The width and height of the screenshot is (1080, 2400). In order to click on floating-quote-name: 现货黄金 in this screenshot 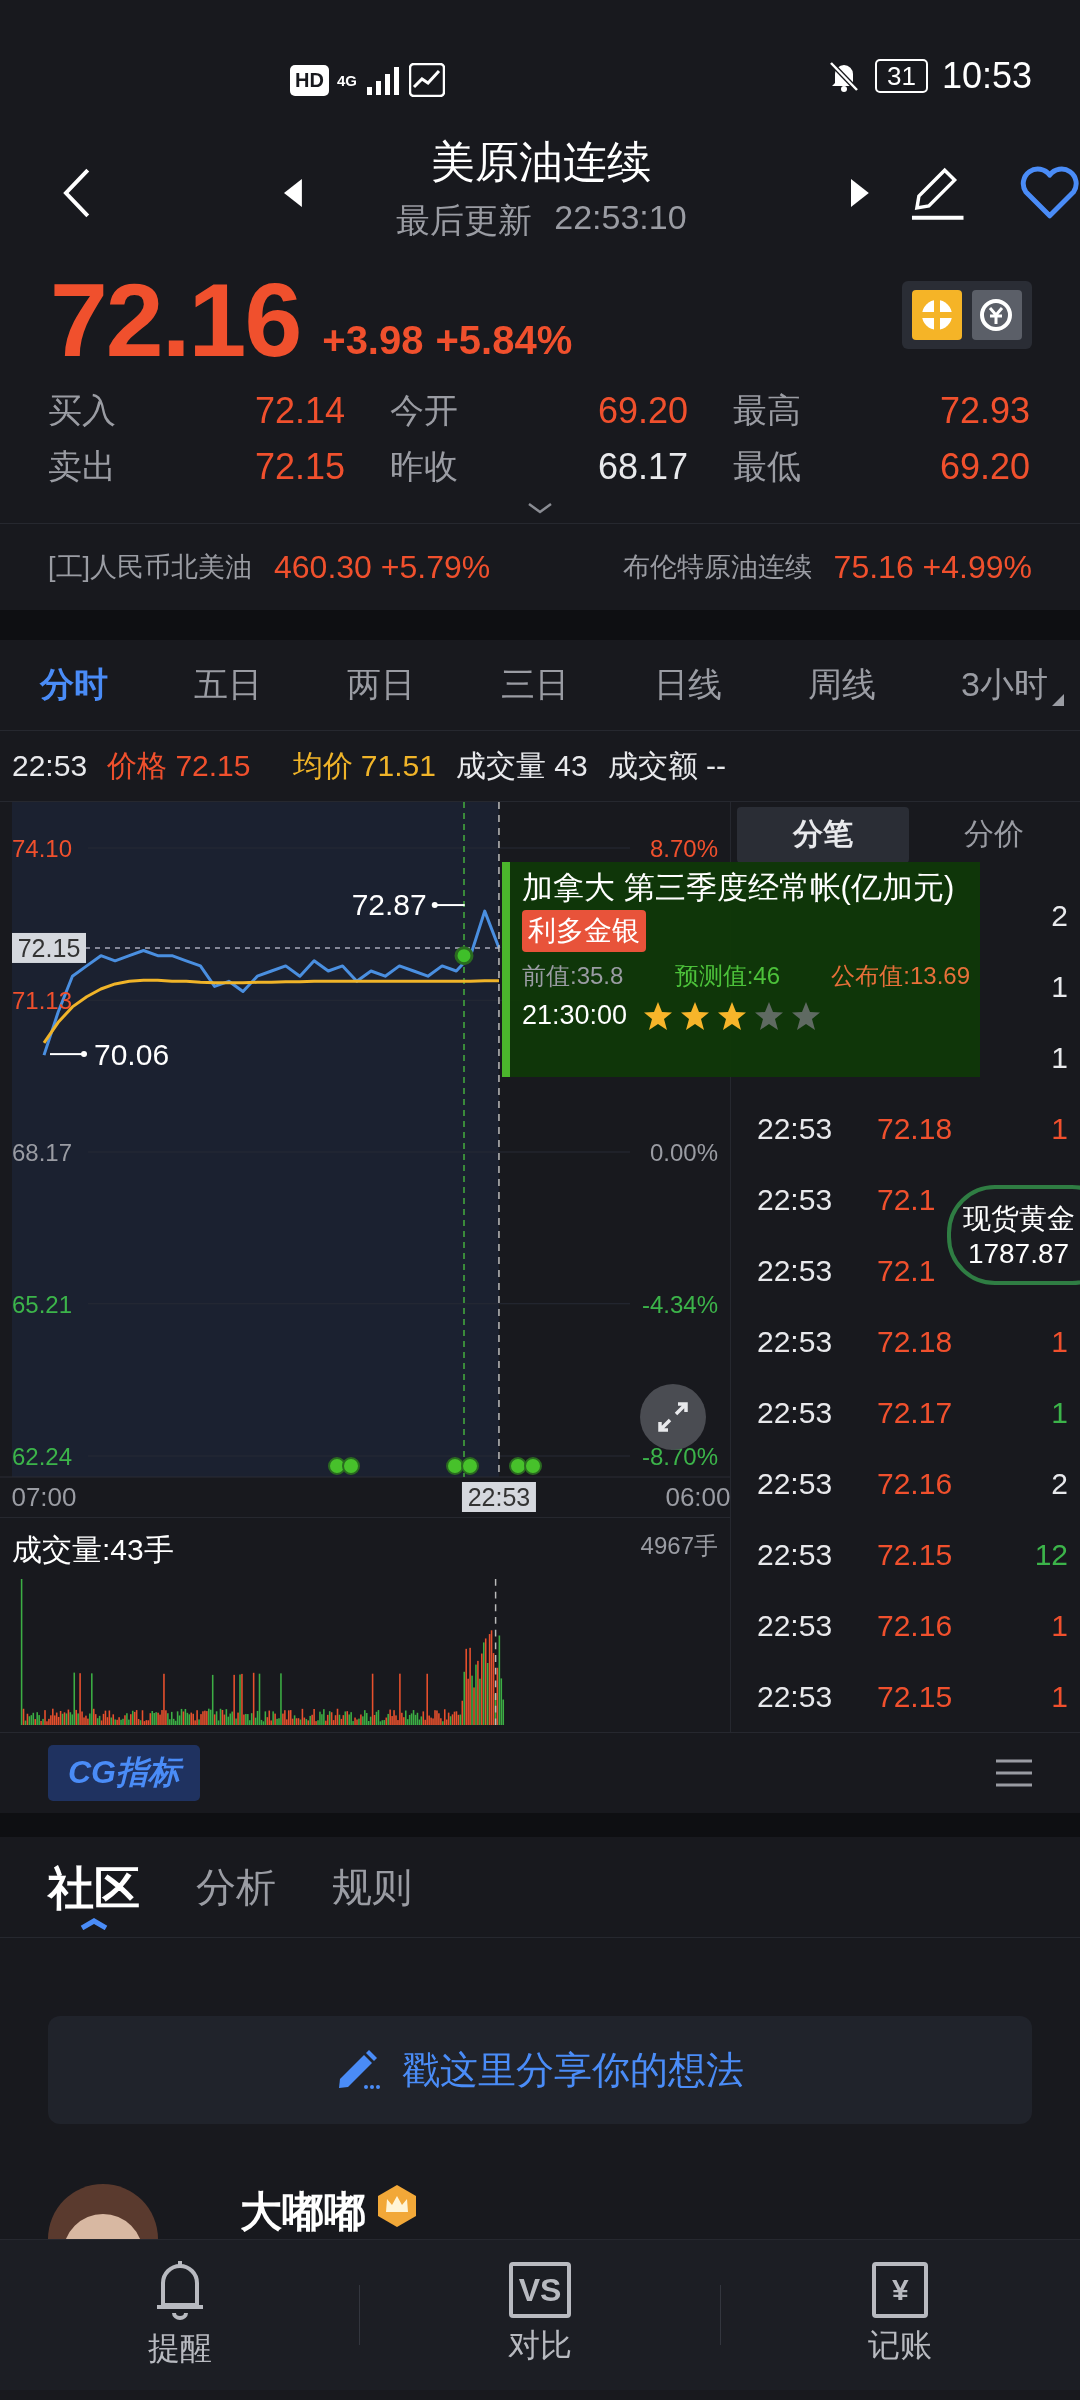, I will do `click(1018, 1219)`.